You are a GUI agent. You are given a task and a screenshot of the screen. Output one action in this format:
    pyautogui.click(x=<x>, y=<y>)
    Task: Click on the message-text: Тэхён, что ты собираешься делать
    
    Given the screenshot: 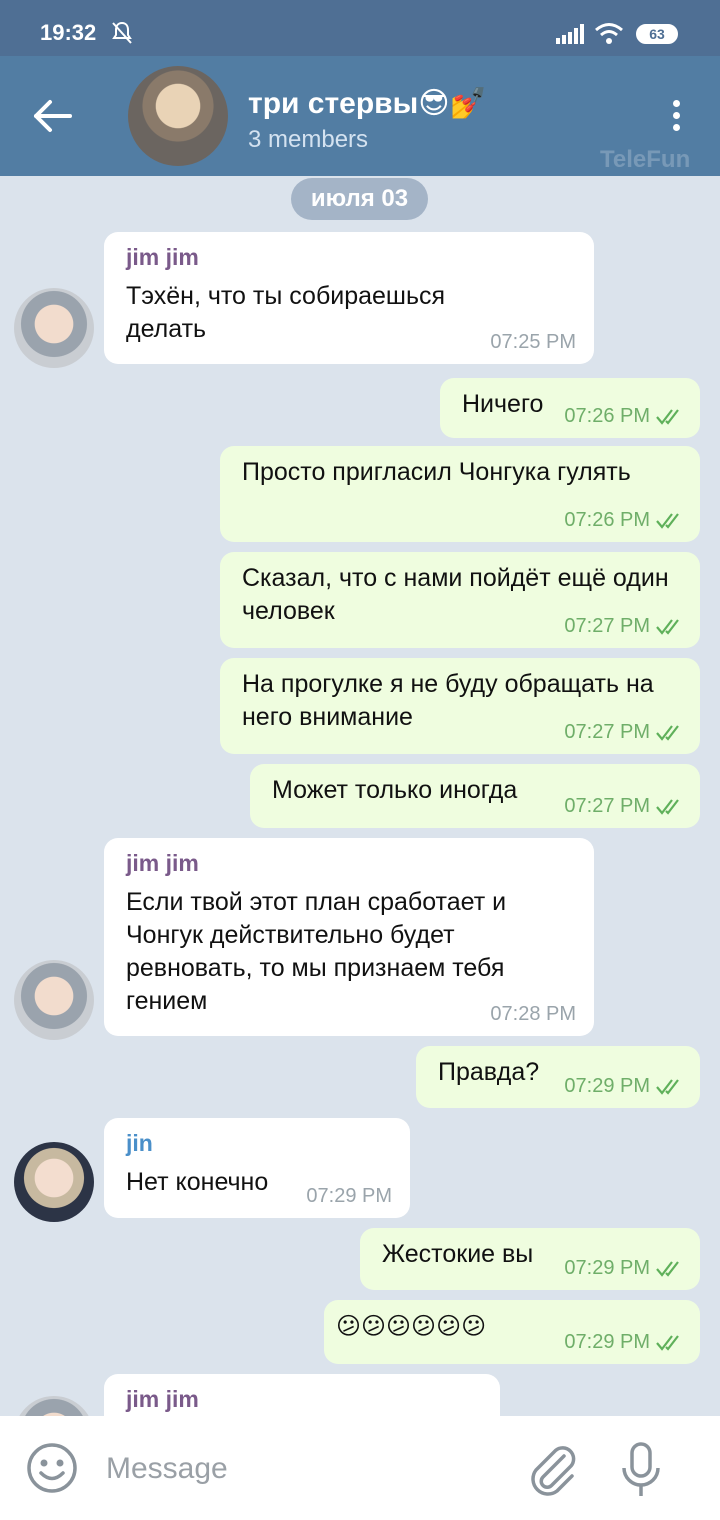 What is the action you would take?
    pyautogui.click(x=286, y=312)
    